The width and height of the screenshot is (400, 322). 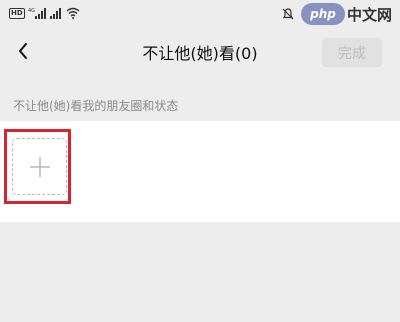 I want to click on watermark-text: 中文网, so click(x=369, y=14).